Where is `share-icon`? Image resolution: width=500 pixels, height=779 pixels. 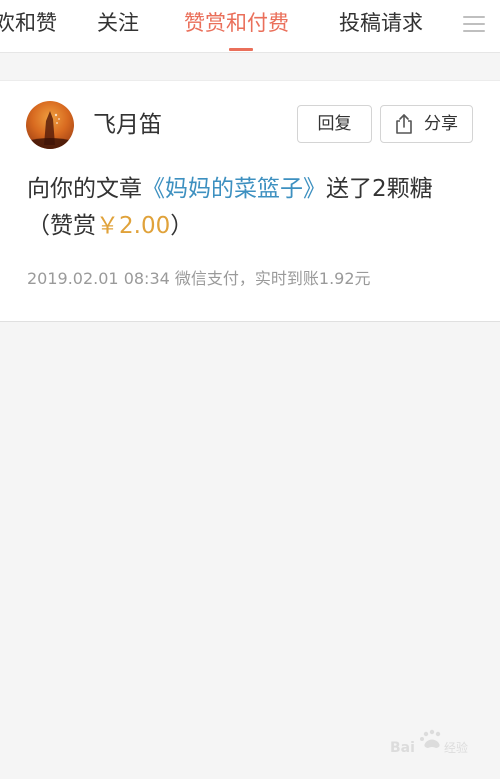 share-icon is located at coordinates (404, 124).